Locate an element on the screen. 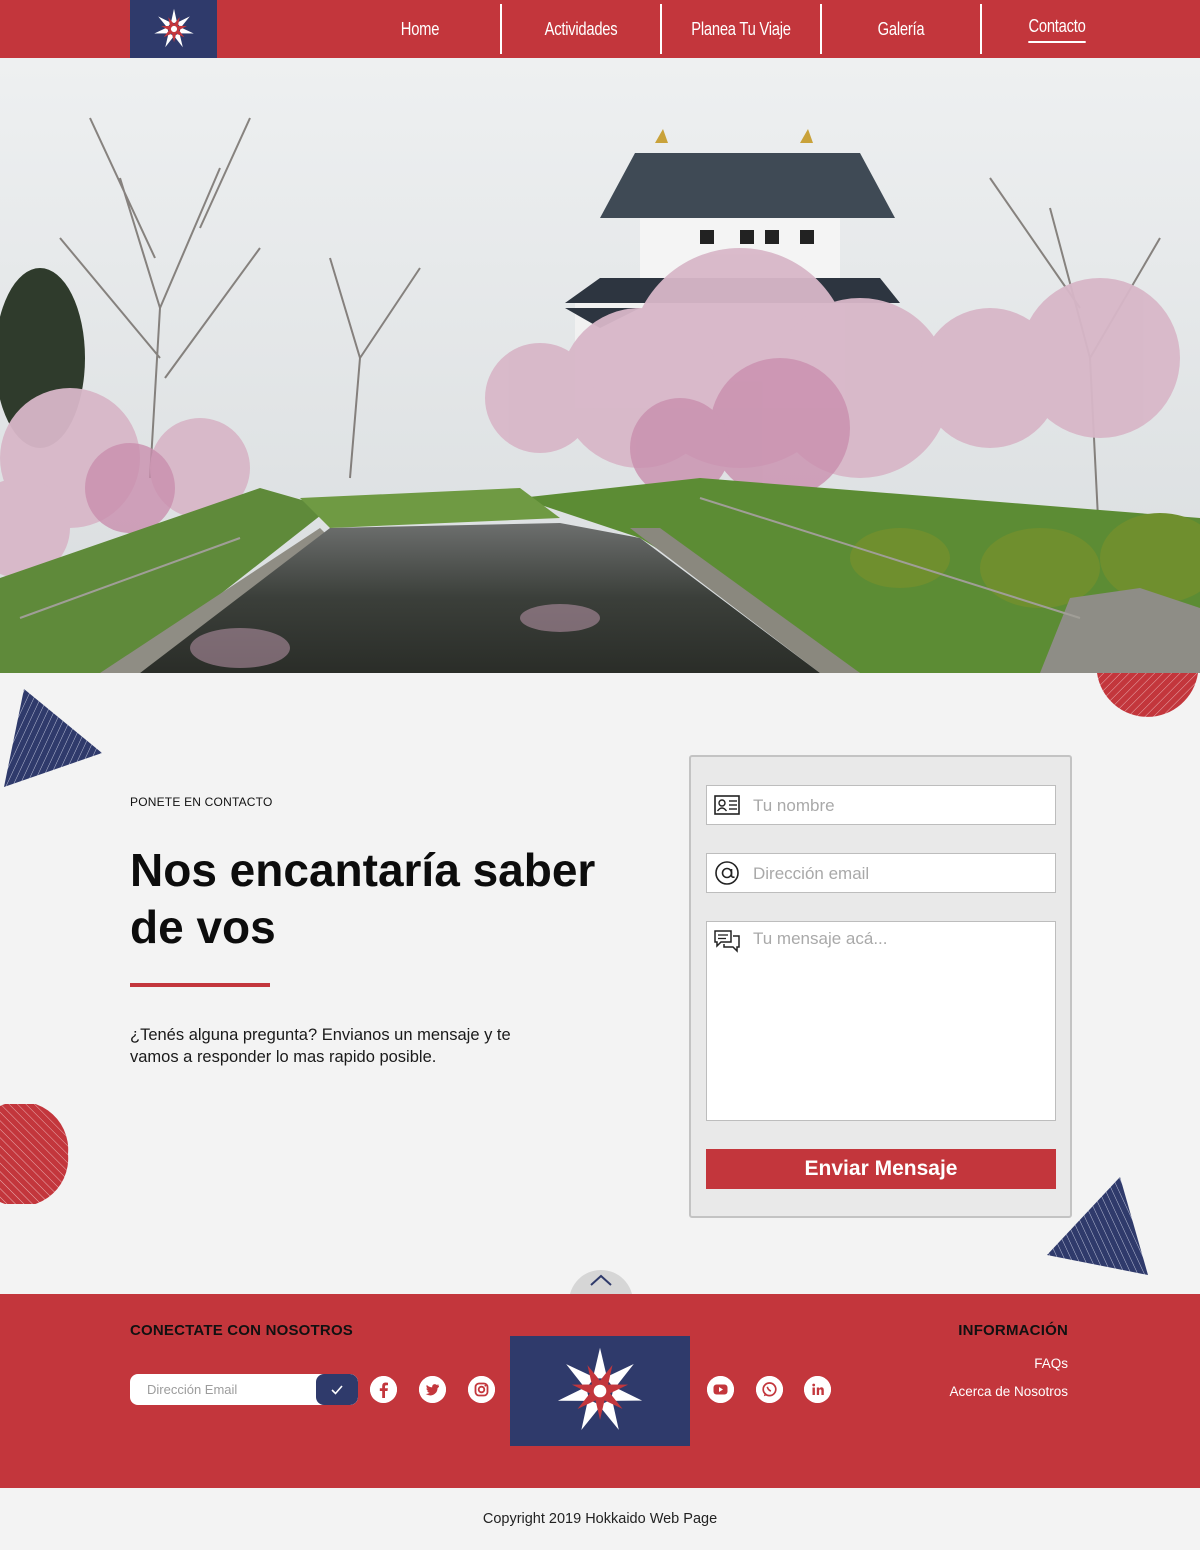  info-heading: INFORMACIÓN is located at coordinates (1013, 1330).